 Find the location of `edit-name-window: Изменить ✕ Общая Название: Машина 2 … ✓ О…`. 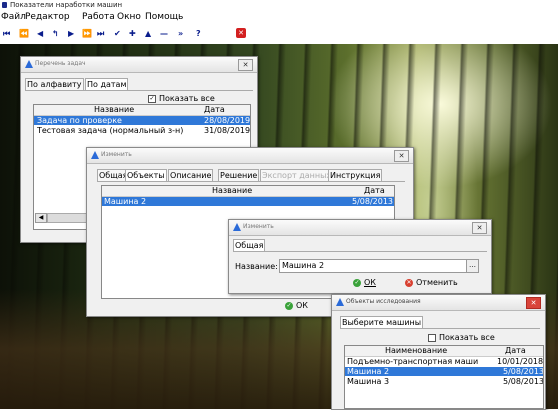

edit-name-window: Изменить ✕ Общая Название: Машина 2 … ✓ О… is located at coordinates (360, 256).